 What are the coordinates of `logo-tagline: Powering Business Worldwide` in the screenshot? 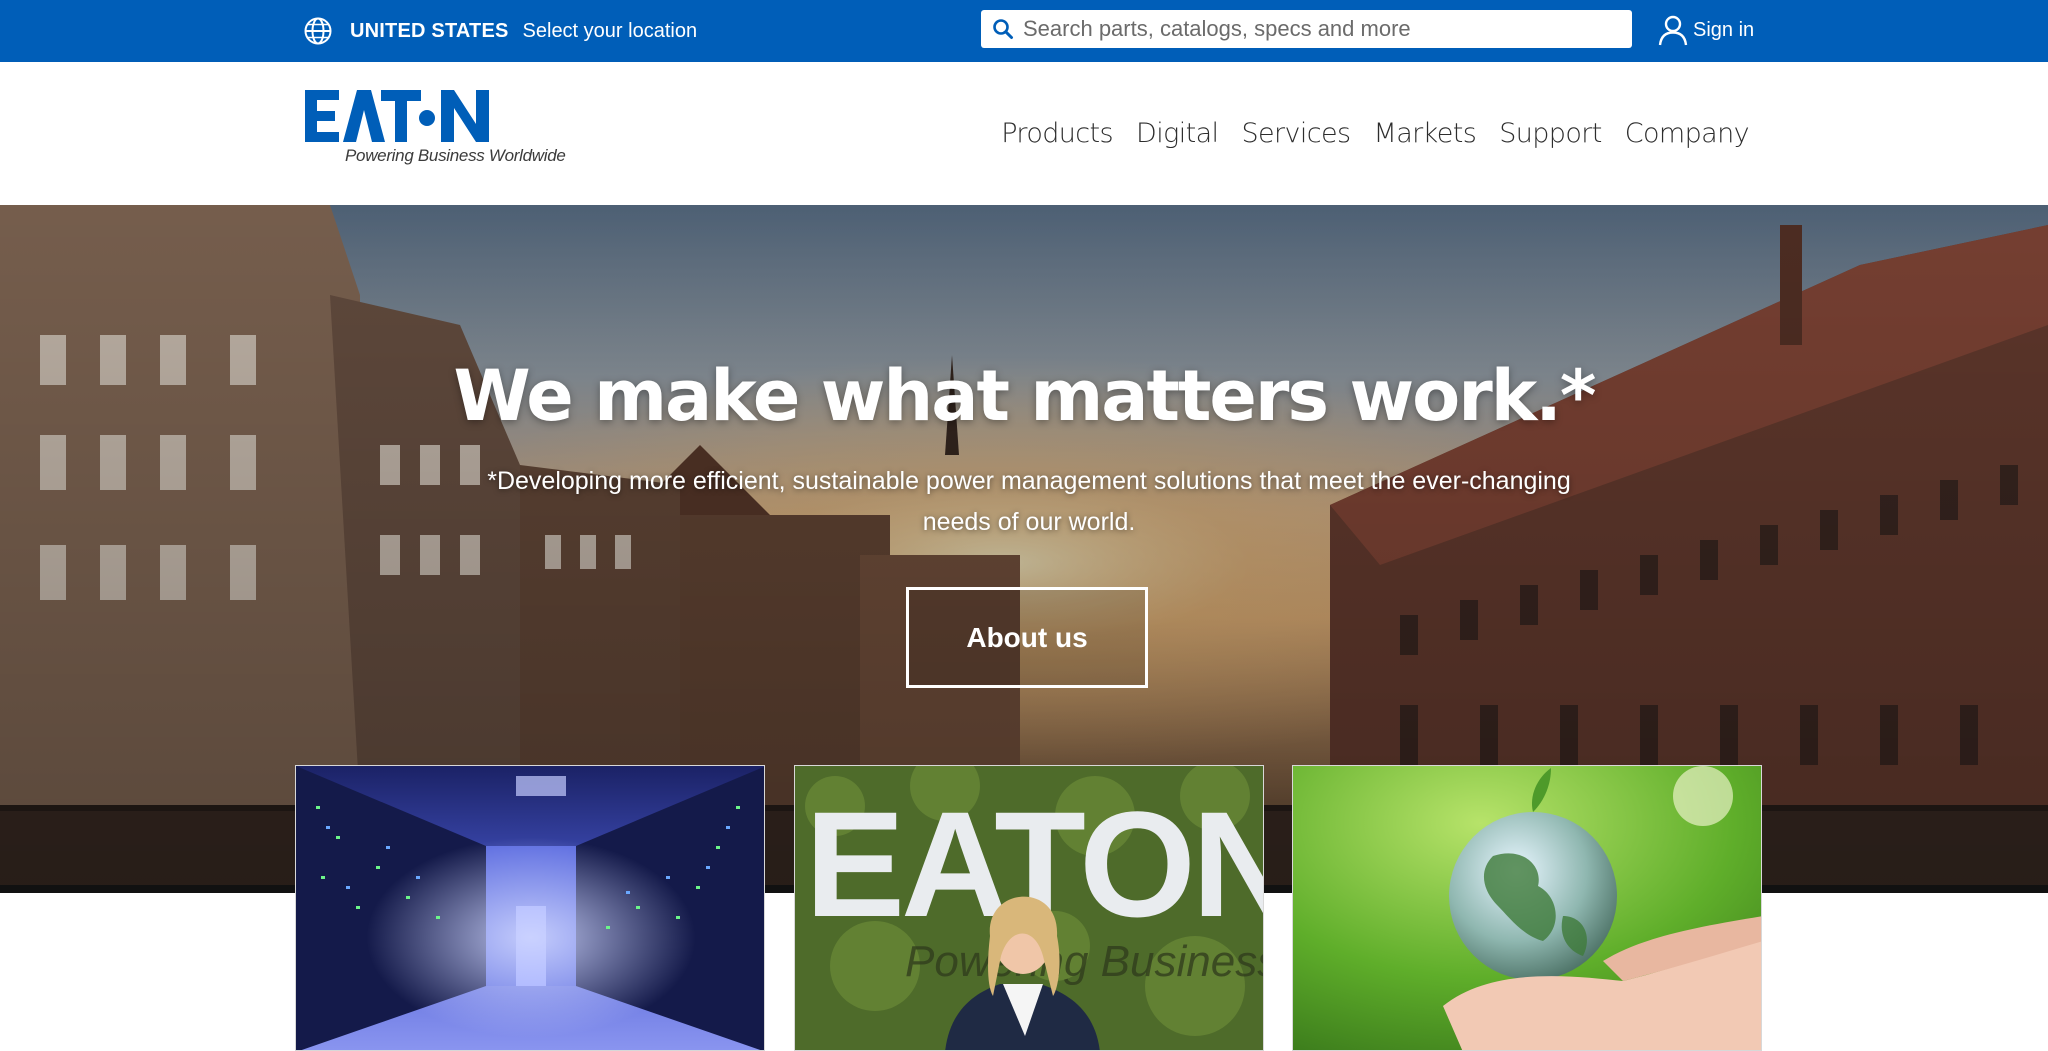 It's located at (455, 155).